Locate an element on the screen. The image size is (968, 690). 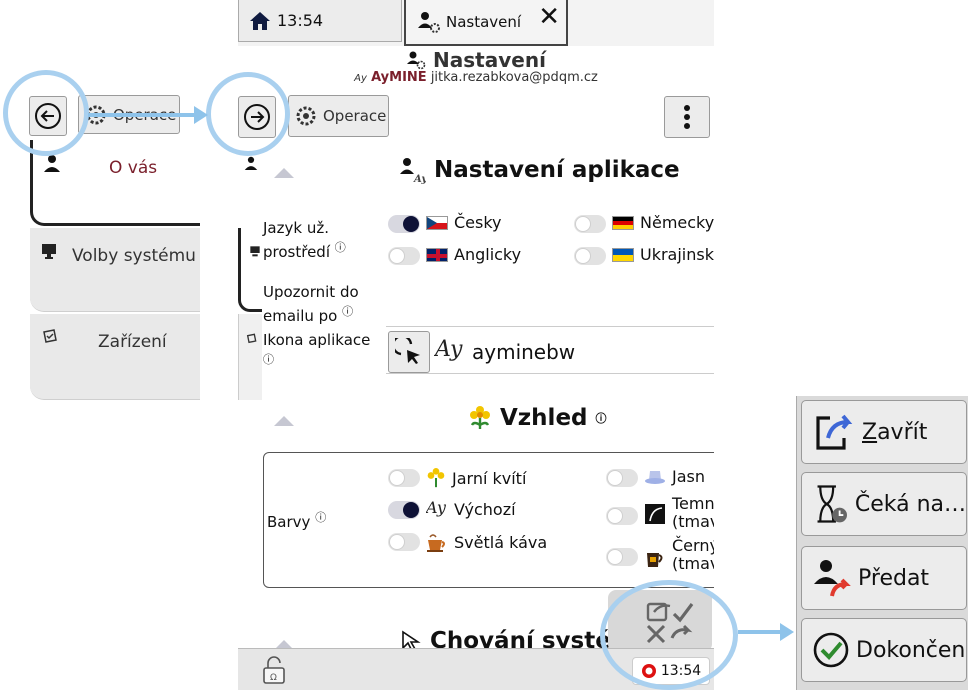
option-cerny: Černý (tmav is located at coordinates (679, 555).